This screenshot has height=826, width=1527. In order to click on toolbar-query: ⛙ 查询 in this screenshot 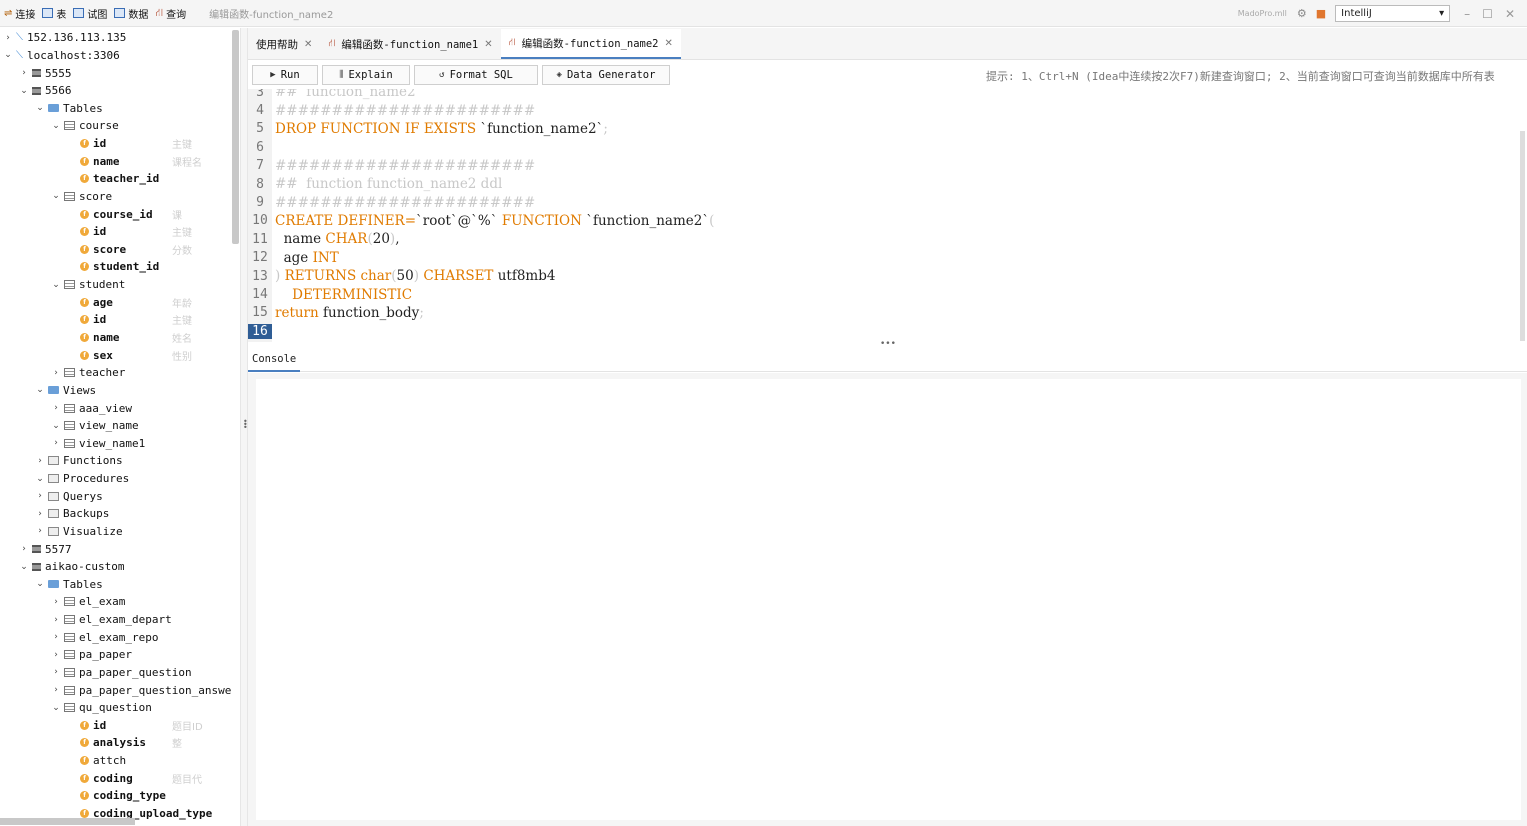, I will do `click(170, 13)`.